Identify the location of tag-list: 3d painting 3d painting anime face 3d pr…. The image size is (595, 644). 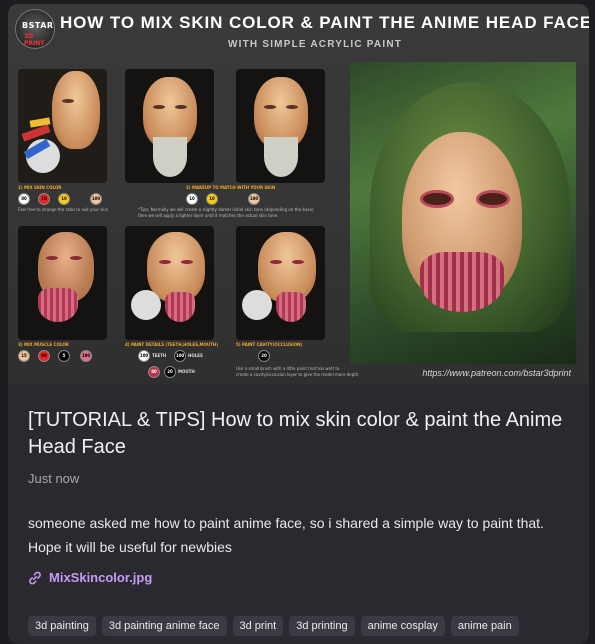
(273, 626).